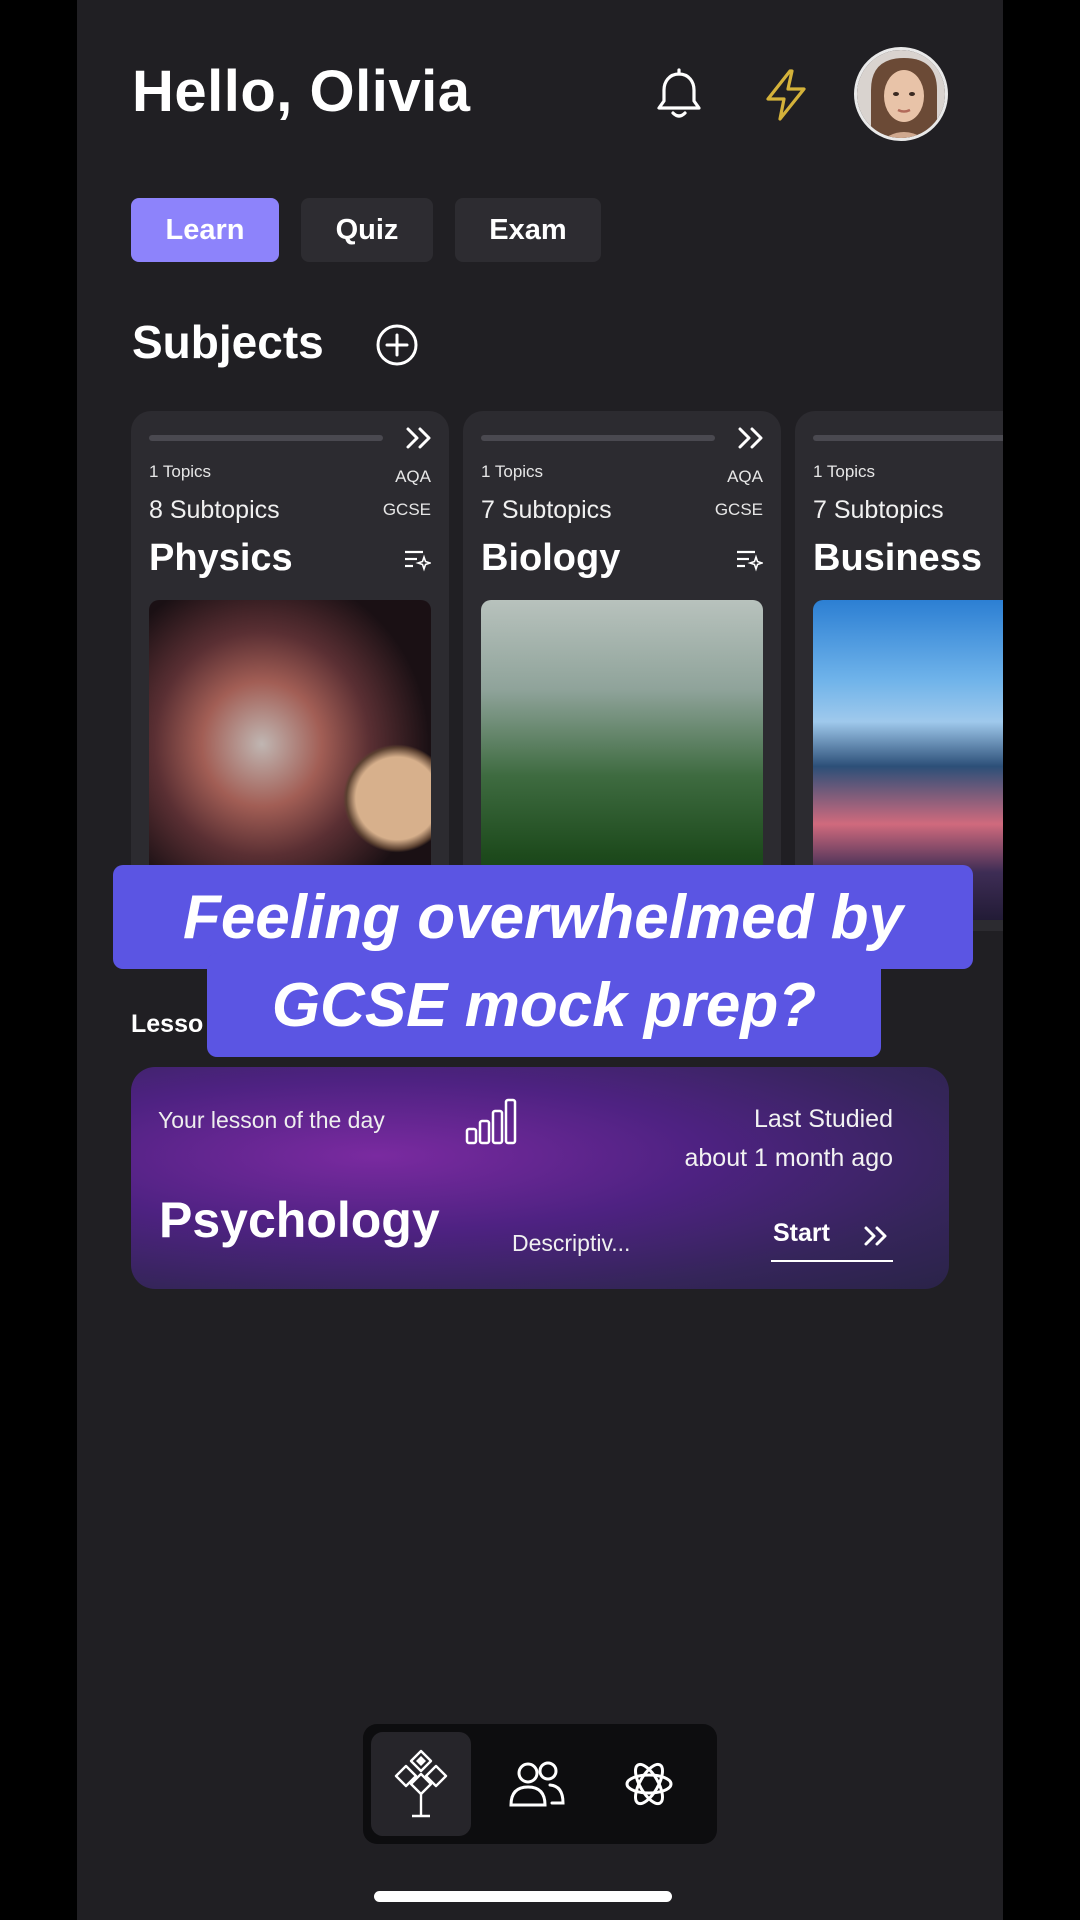 Image resolution: width=1080 pixels, height=1920 pixels. Describe the element at coordinates (290, 671) in the screenshot. I see `subject-card-physics: 1 Topics AQA 8 Subtopics GCSE Physics` at that location.